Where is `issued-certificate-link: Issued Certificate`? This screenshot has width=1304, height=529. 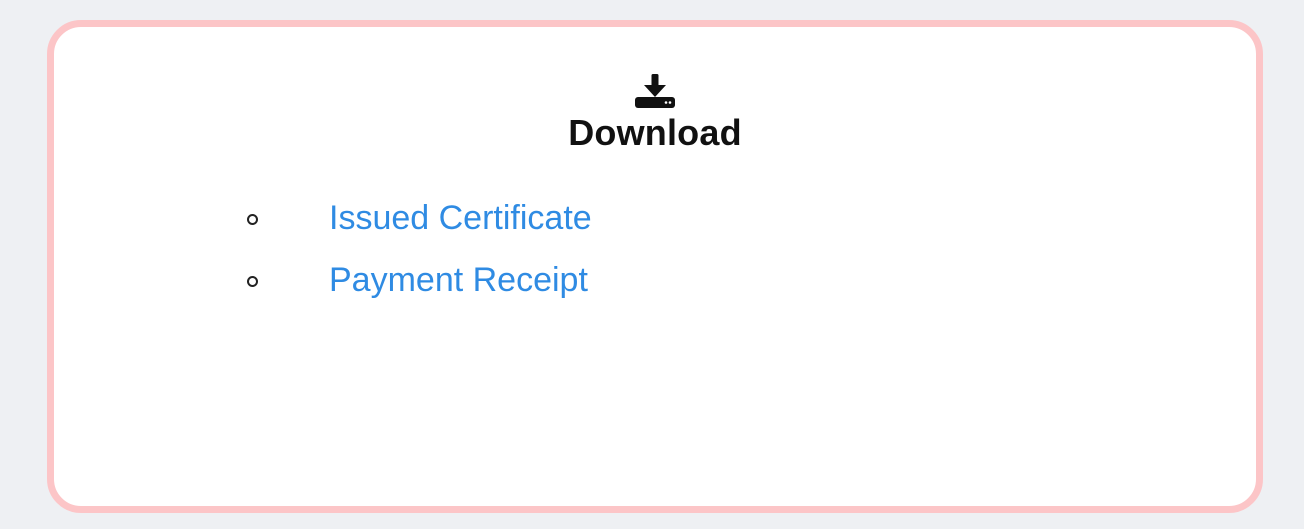
issued-certificate-link: Issued Certificate is located at coordinates (460, 218).